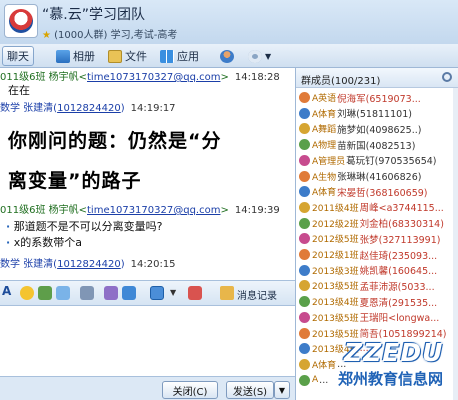 This screenshot has width=458, height=400. Describe the element at coordinates (88, 226) in the screenshot. I see `question-line-1: 那道题不是不可以分离变量吗?` at that location.